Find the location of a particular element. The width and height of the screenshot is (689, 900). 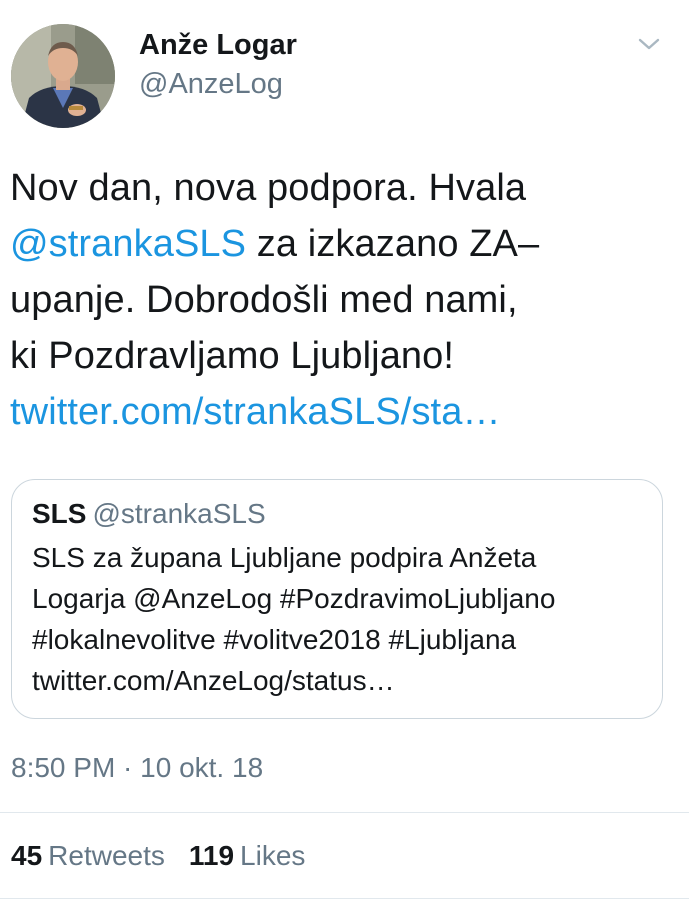

tweet-stats: 45 Retweets 119 Likes is located at coordinates (158, 856).